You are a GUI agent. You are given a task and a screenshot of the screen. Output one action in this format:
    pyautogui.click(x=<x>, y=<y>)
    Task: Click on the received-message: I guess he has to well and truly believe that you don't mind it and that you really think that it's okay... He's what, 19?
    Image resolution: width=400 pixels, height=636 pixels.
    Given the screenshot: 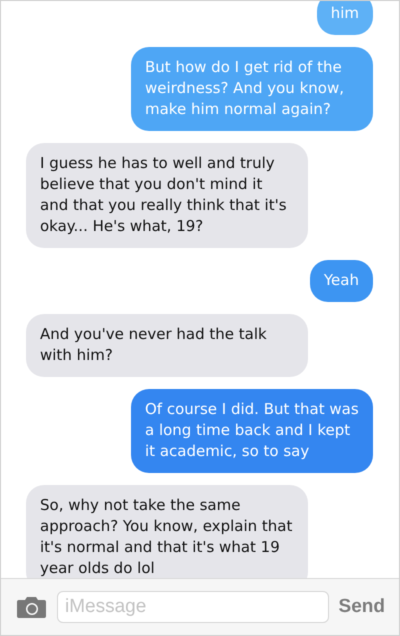 What is the action you would take?
    pyautogui.click(x=167, y=195)
    